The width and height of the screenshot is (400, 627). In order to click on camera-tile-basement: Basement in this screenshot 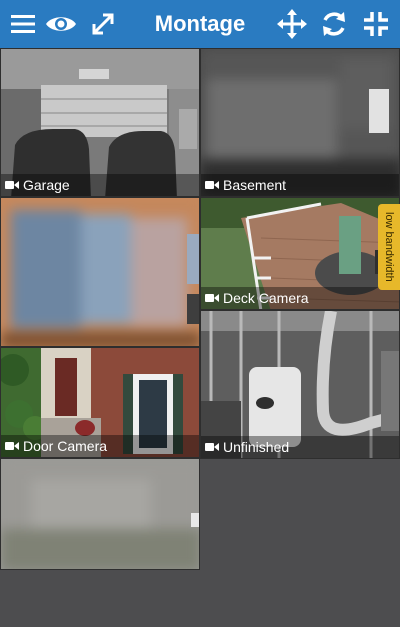, I will do `click(300, 122)`.